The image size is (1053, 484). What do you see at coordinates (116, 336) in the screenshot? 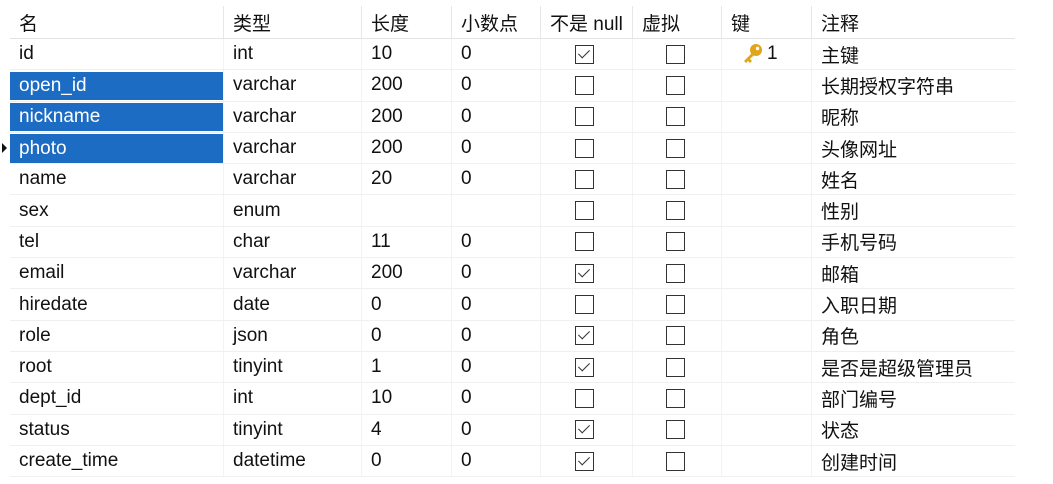
I see `field-name-cell: role` at bounding box center [116, 336].